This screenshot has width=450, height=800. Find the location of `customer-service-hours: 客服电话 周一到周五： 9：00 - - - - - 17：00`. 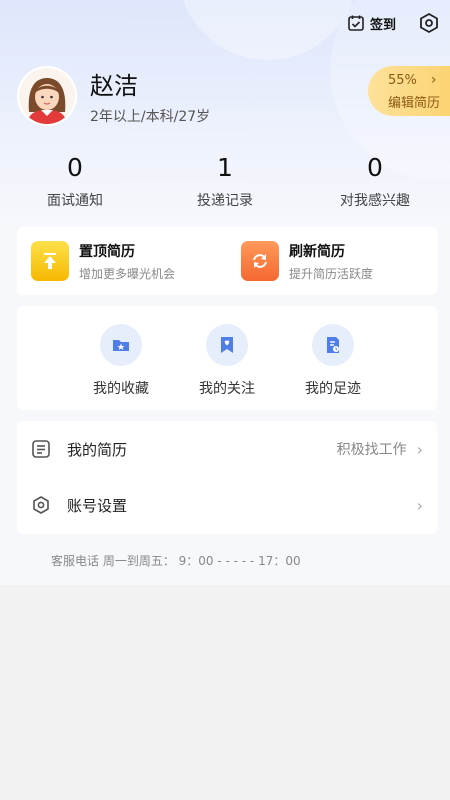

customer-service-hours: 客服电话 周一到周五： 9：00 - - - - - 17：00 is located at coordinates (176, 561).